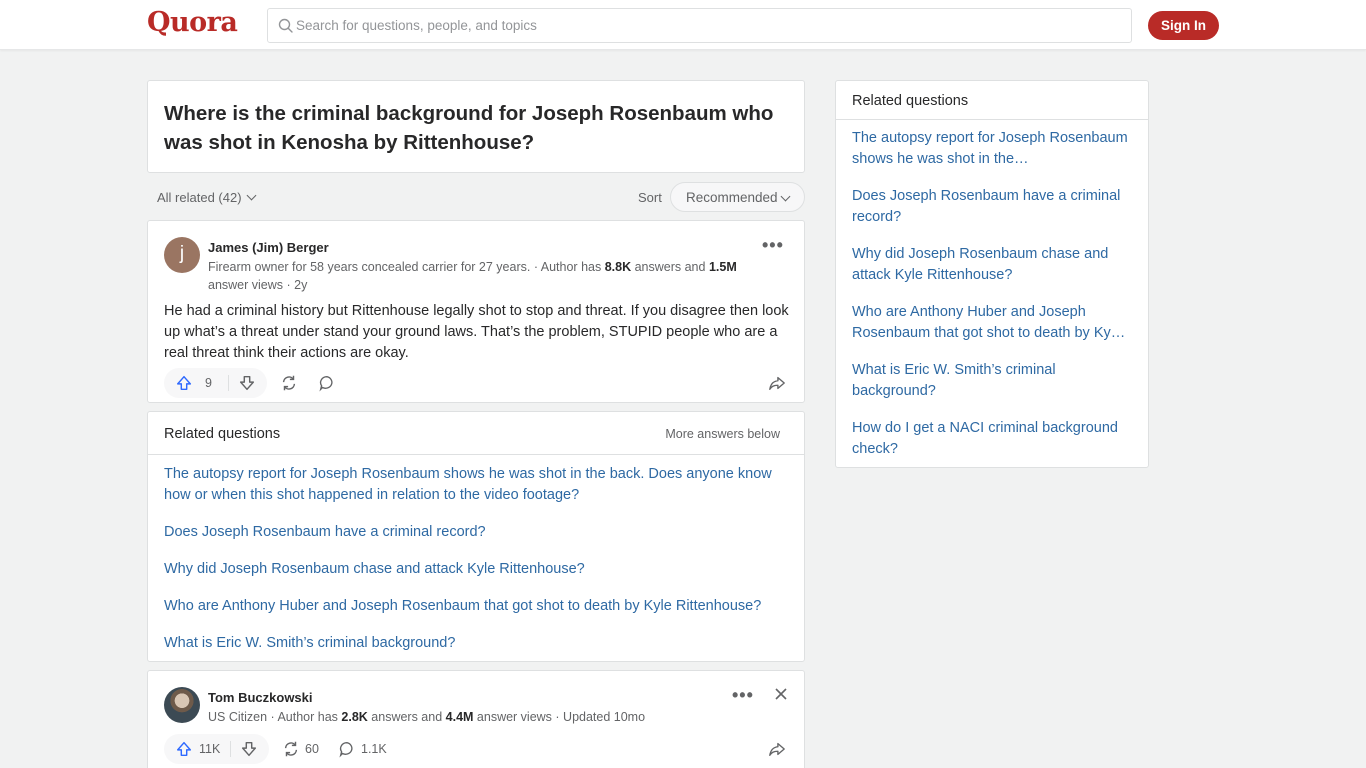 The image size is (1366, 768). I want to click on sort-value: Recommended, so click(732, 197).